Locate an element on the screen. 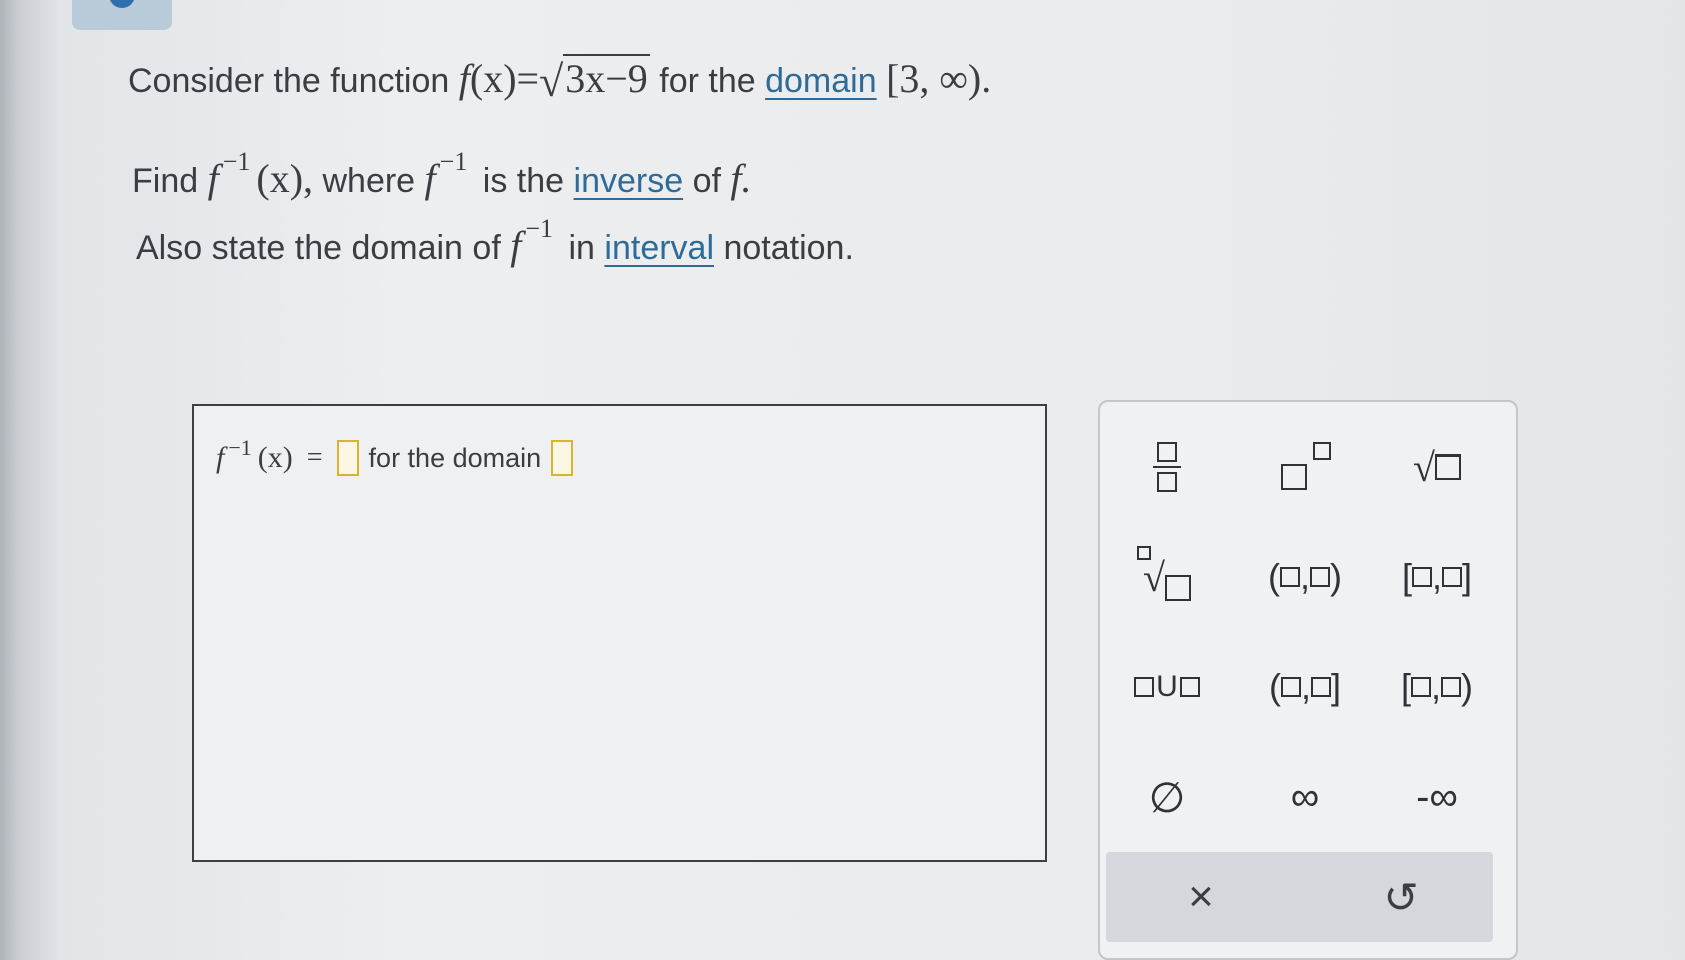  closed-interval-button: [,] is located at coordinates (1437, 577).